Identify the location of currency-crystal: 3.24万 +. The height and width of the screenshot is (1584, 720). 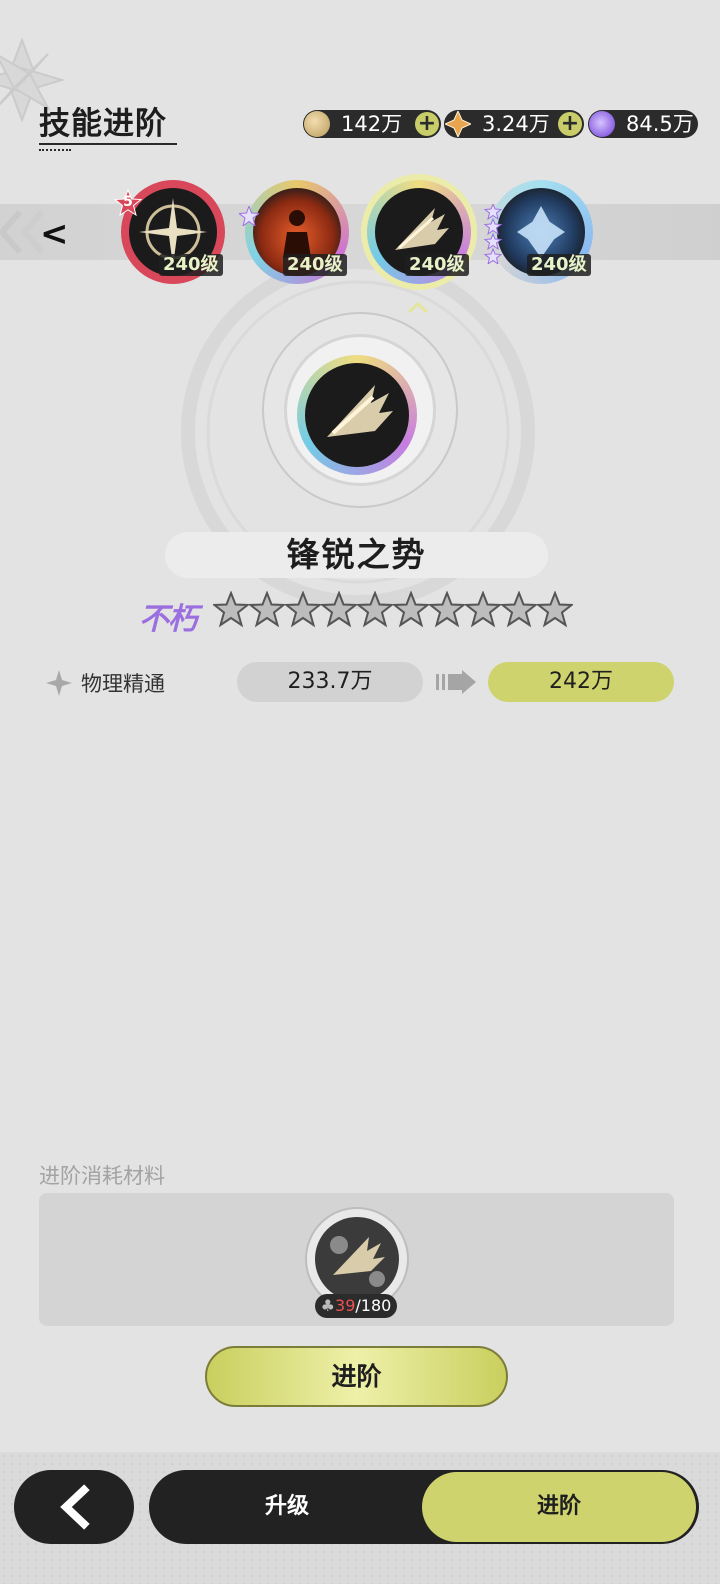
(514, 124).